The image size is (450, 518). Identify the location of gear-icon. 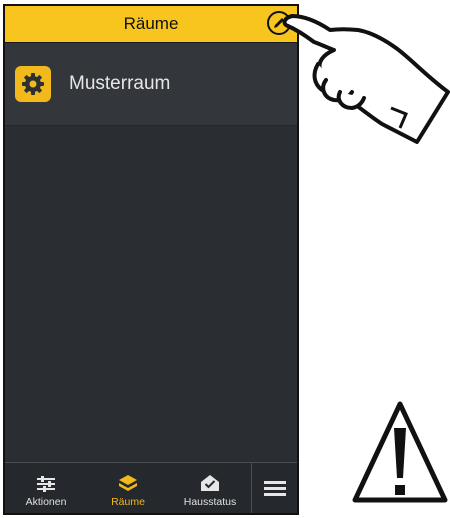
(33, 84).